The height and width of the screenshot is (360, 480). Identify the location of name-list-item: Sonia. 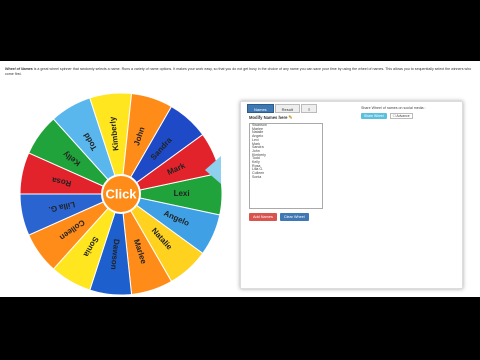
(257, 176).